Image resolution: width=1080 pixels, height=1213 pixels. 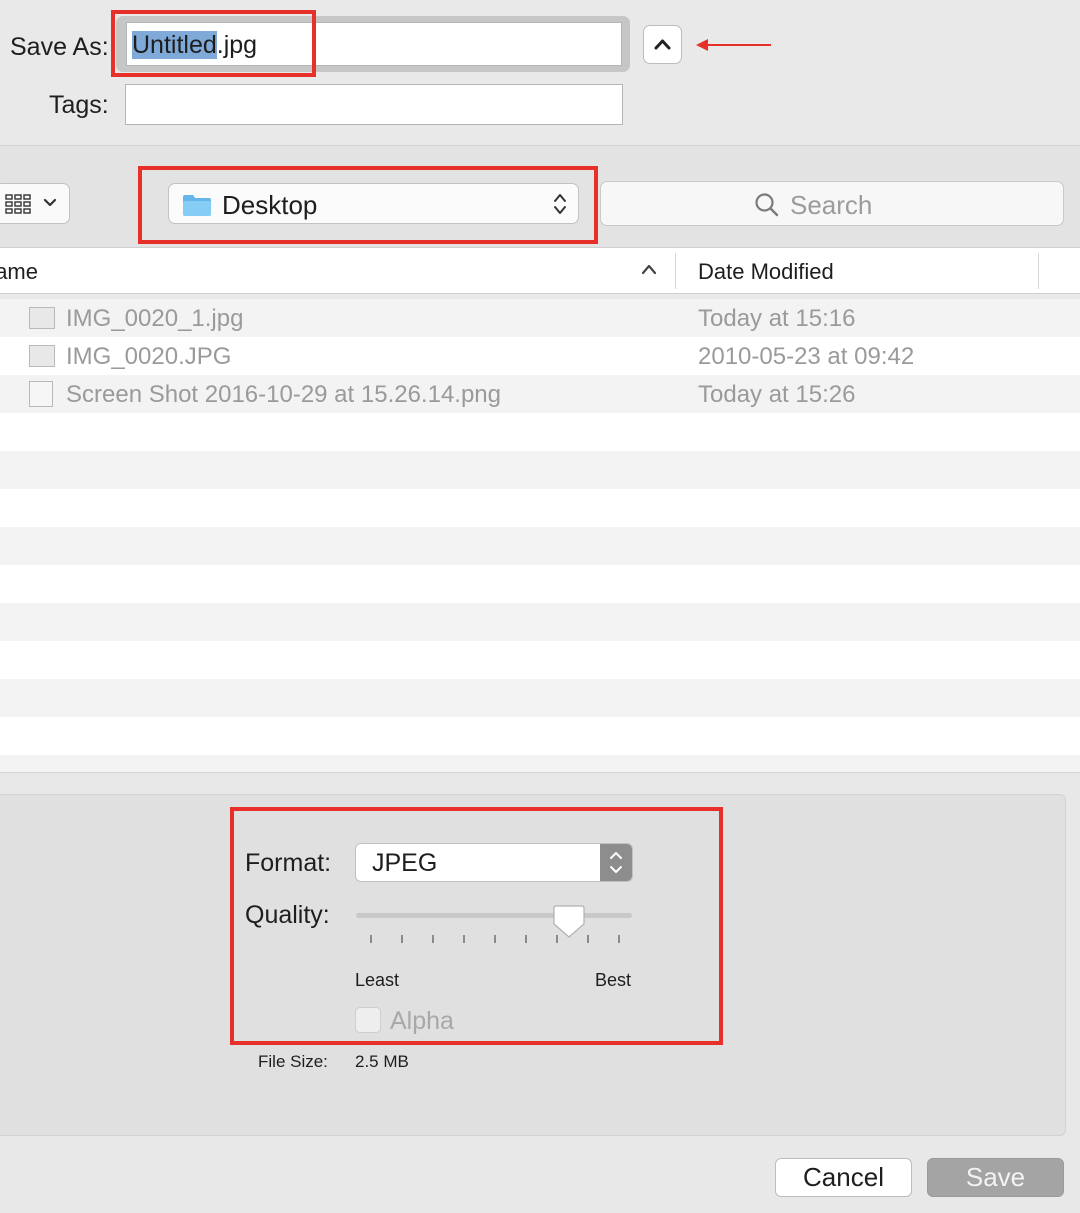 What do you see at coordinates (368, 205) in the screenshot?
I see `annotation-box-location` at bounding box center [368, 205].